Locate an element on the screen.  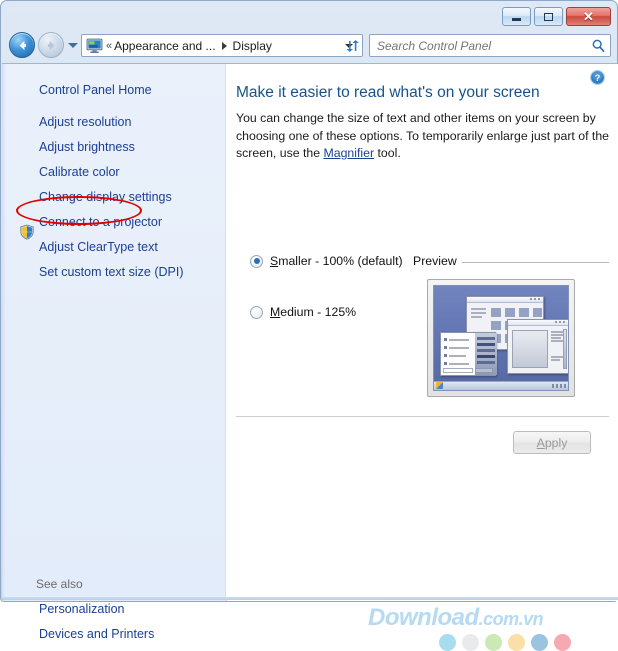
breadcrumb-display: Display is located at coordinates (252, 46).